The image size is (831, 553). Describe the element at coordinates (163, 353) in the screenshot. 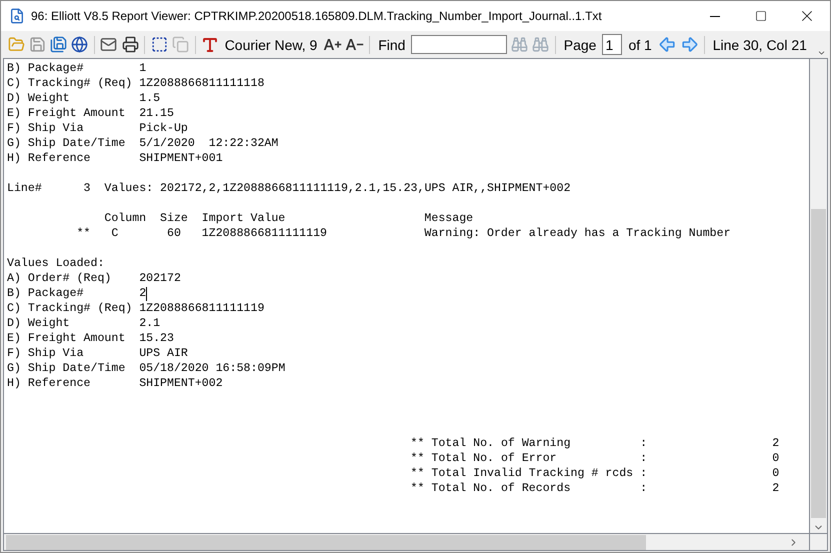

I see `field-value: UPS AIR` at that location.